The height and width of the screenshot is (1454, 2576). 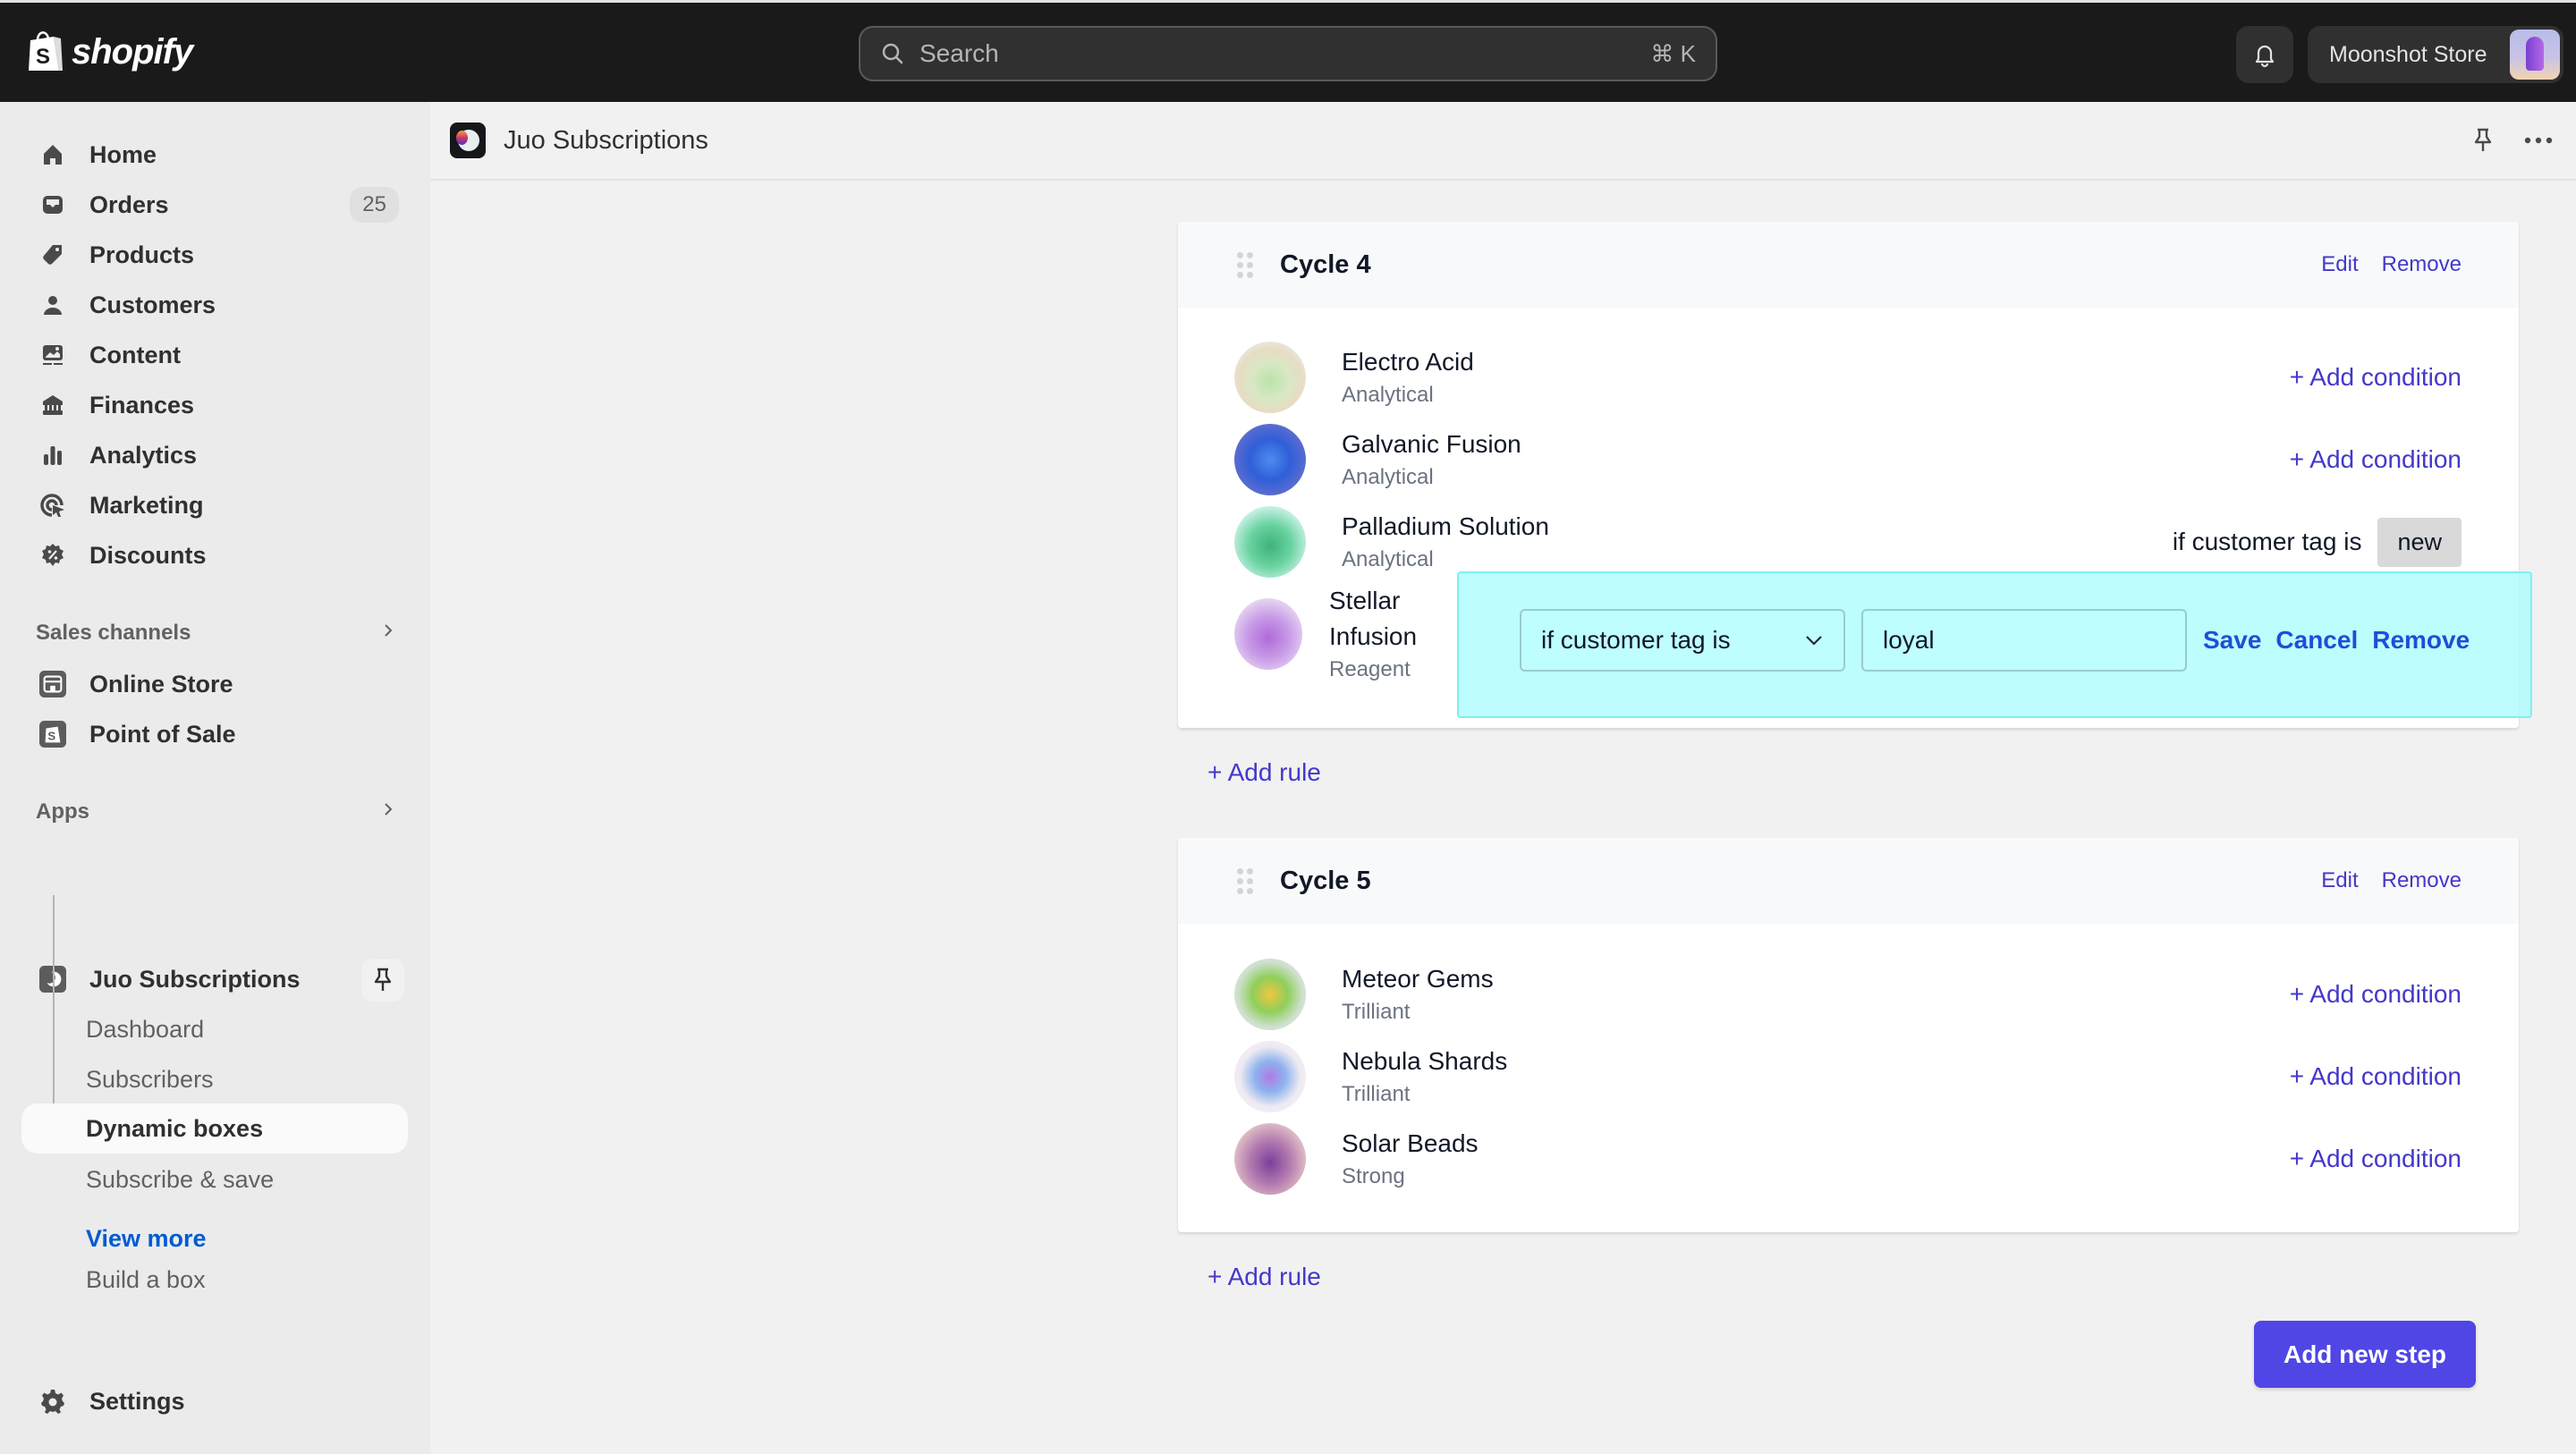 I want to click on sidebar-subitem-build-a-box: Build a box, so click(x=146, y=1280).